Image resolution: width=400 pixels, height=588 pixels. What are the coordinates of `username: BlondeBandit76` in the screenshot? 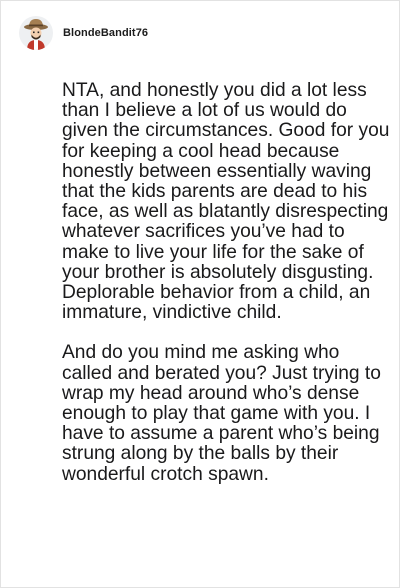 It's located at (105, 33).